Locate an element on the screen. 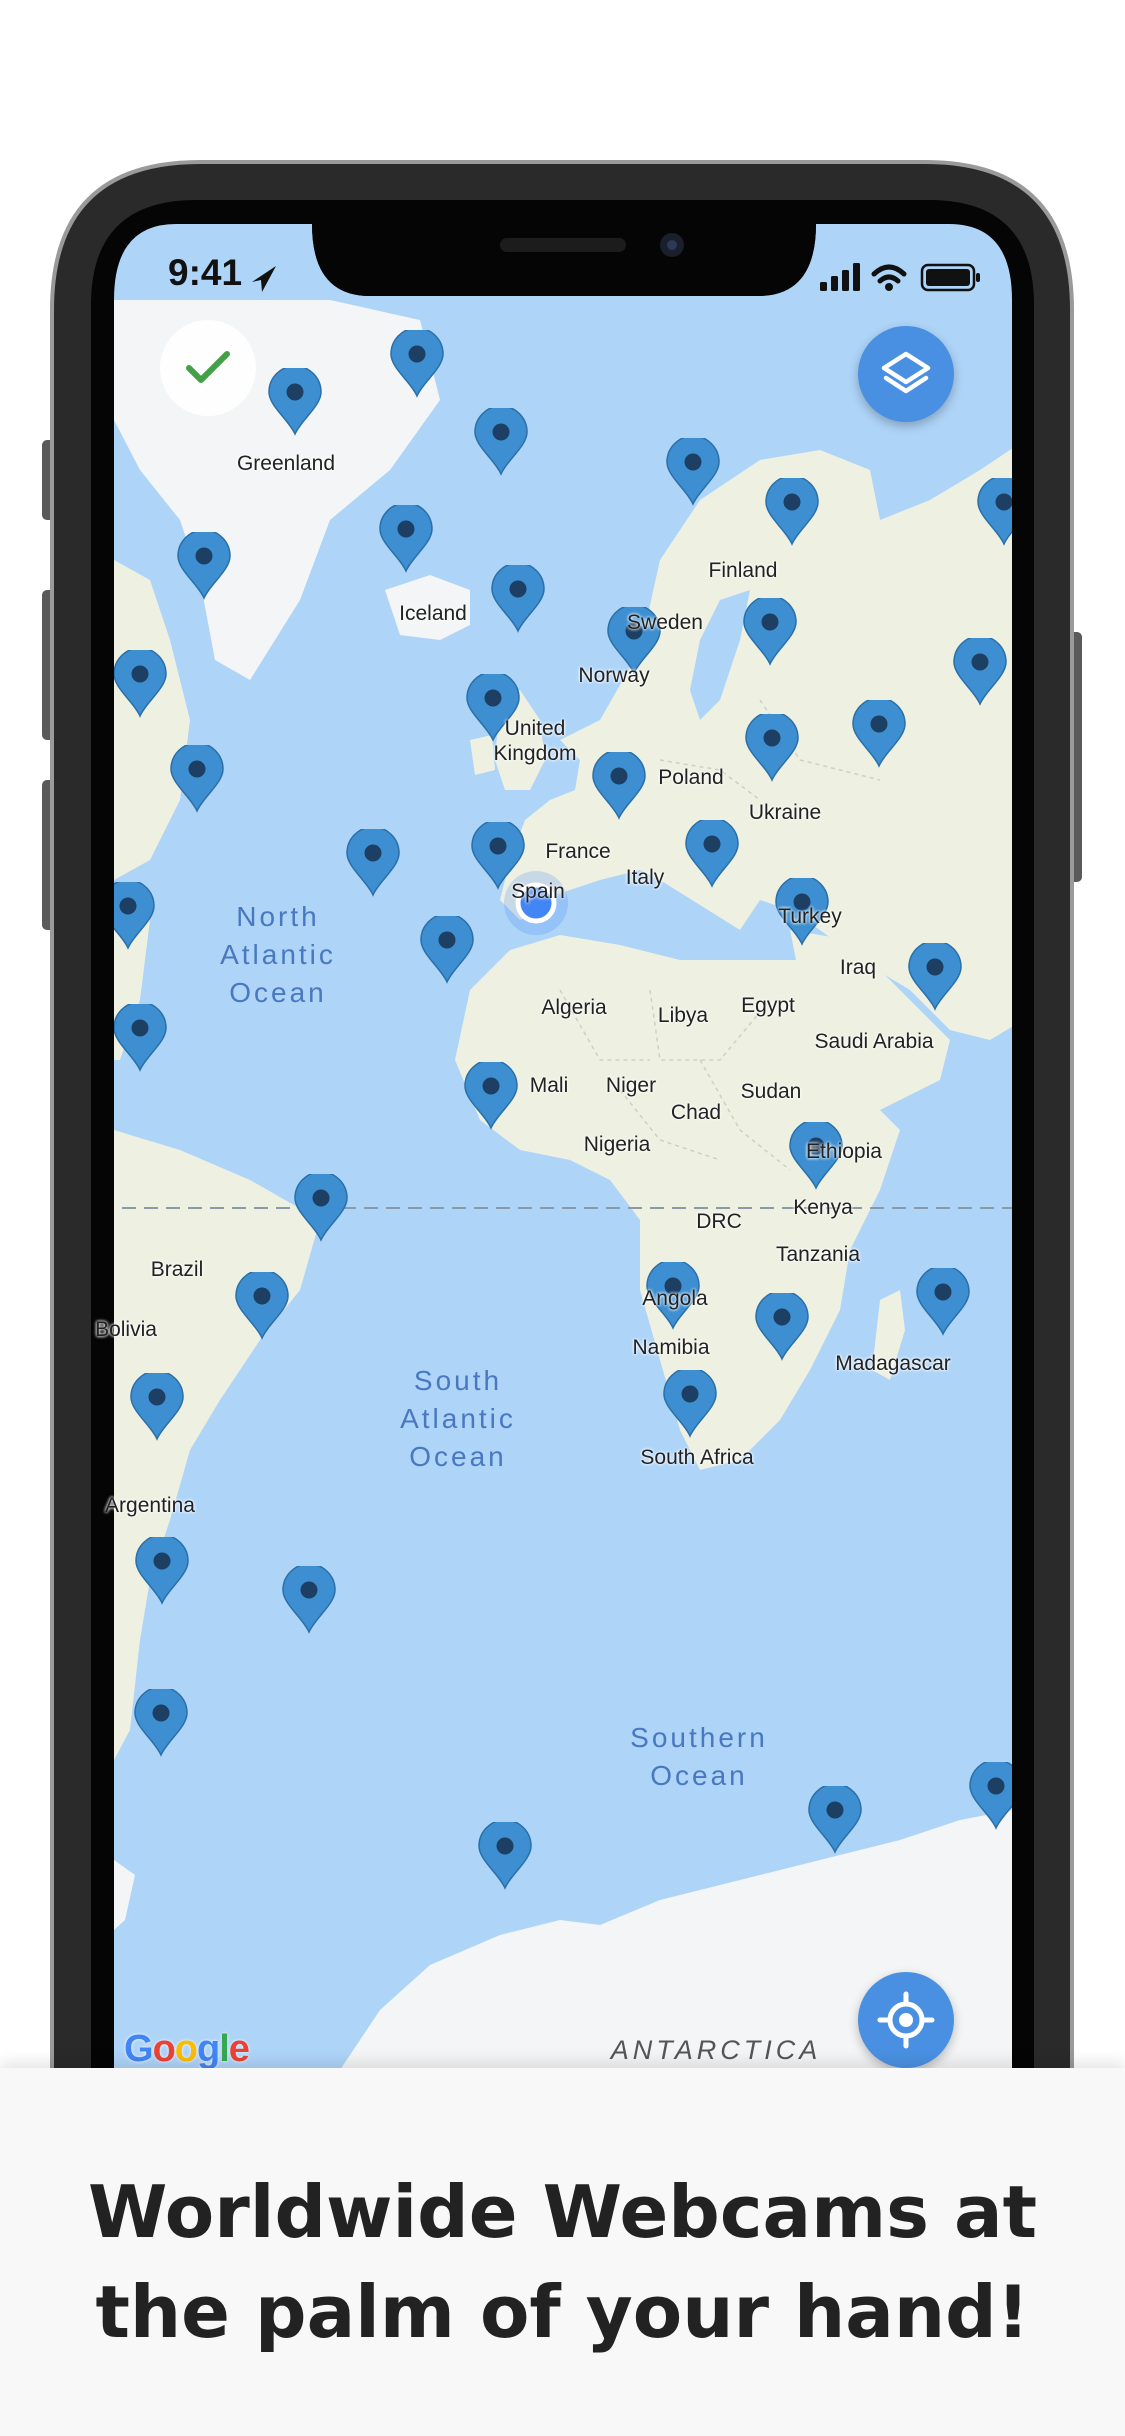 The height and width of the screenshot is (2436, 1125). map-label-sudan: Sudan is located at coordinates (771, 1091).